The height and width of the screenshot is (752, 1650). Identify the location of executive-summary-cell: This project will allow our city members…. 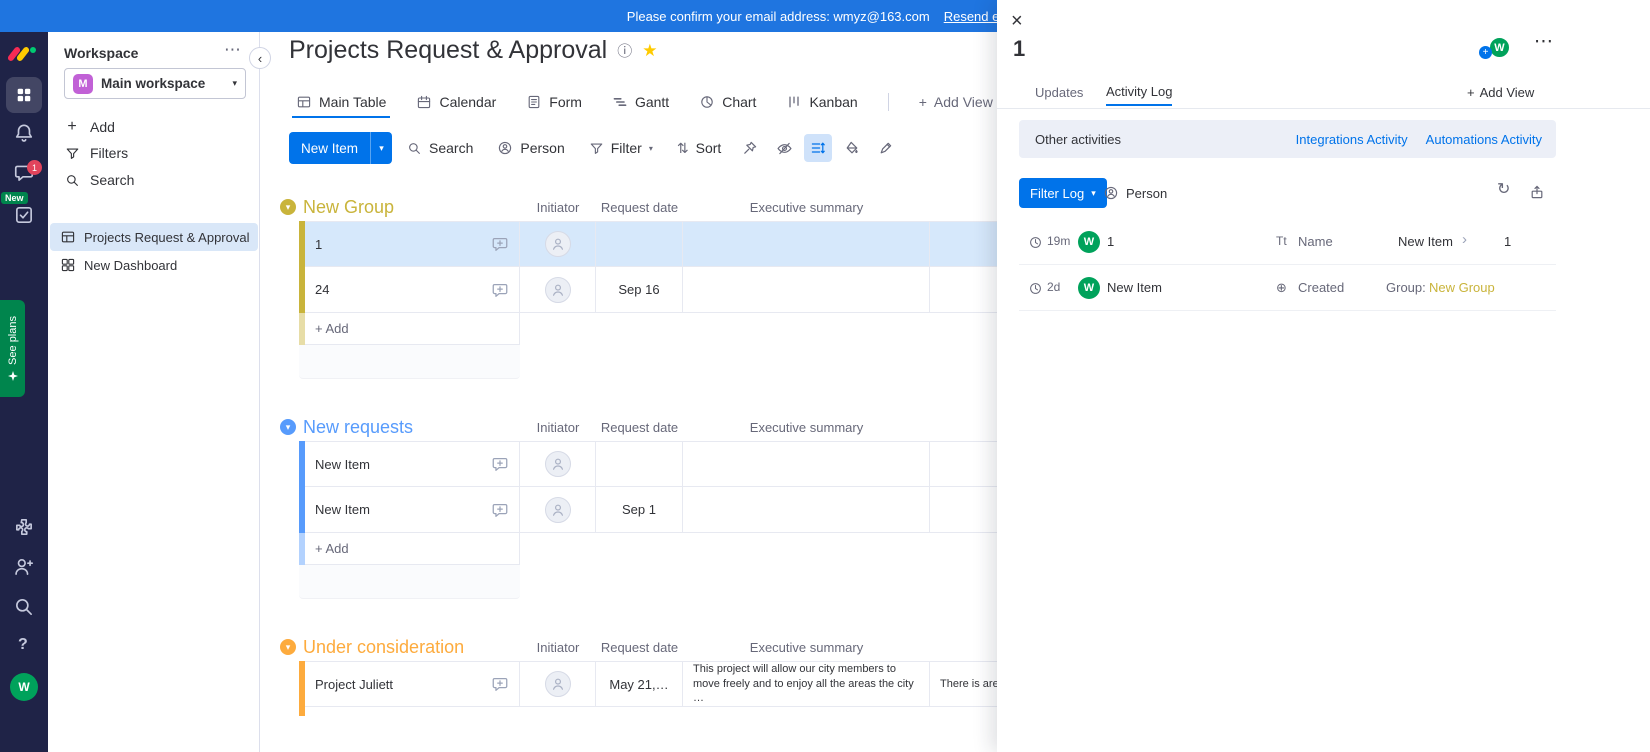
(806, 684).